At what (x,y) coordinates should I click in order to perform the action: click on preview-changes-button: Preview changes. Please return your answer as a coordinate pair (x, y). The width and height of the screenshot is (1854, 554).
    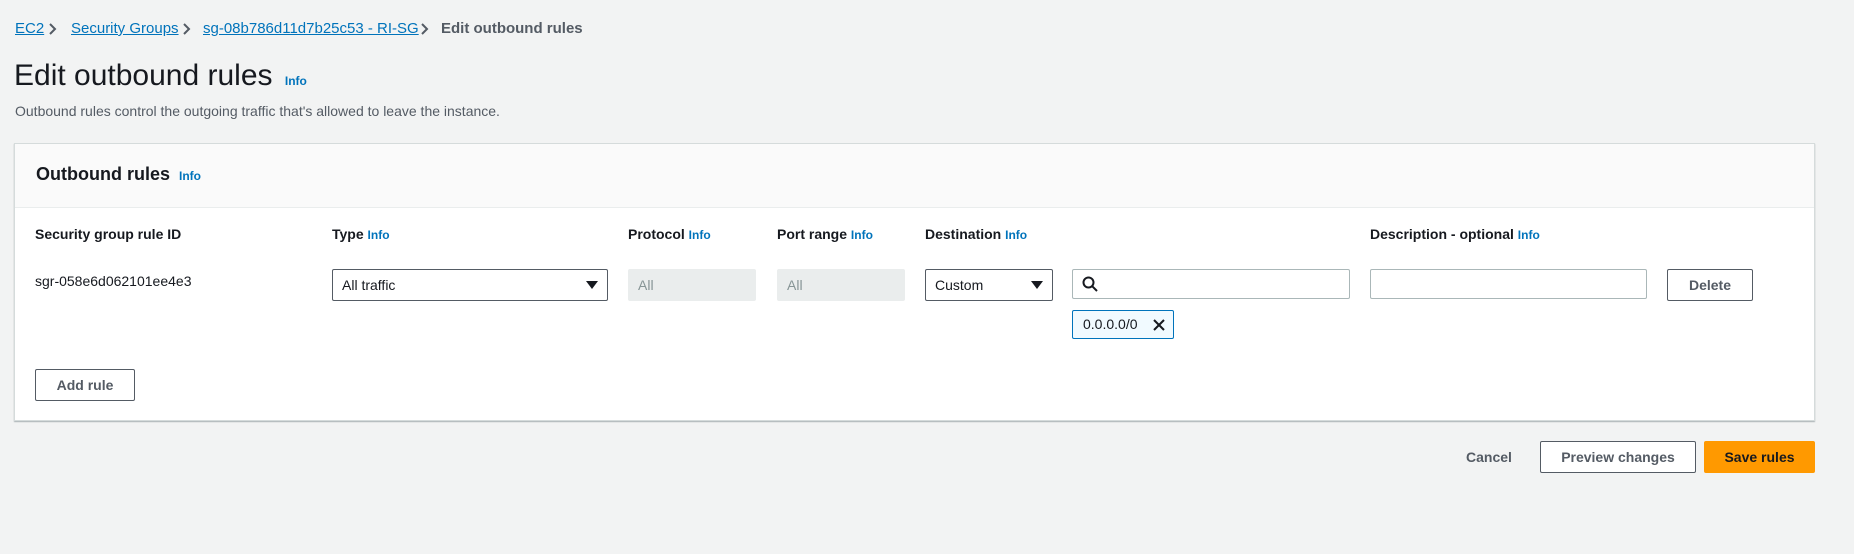
    Looking at the image, I should click on (1618, 457).